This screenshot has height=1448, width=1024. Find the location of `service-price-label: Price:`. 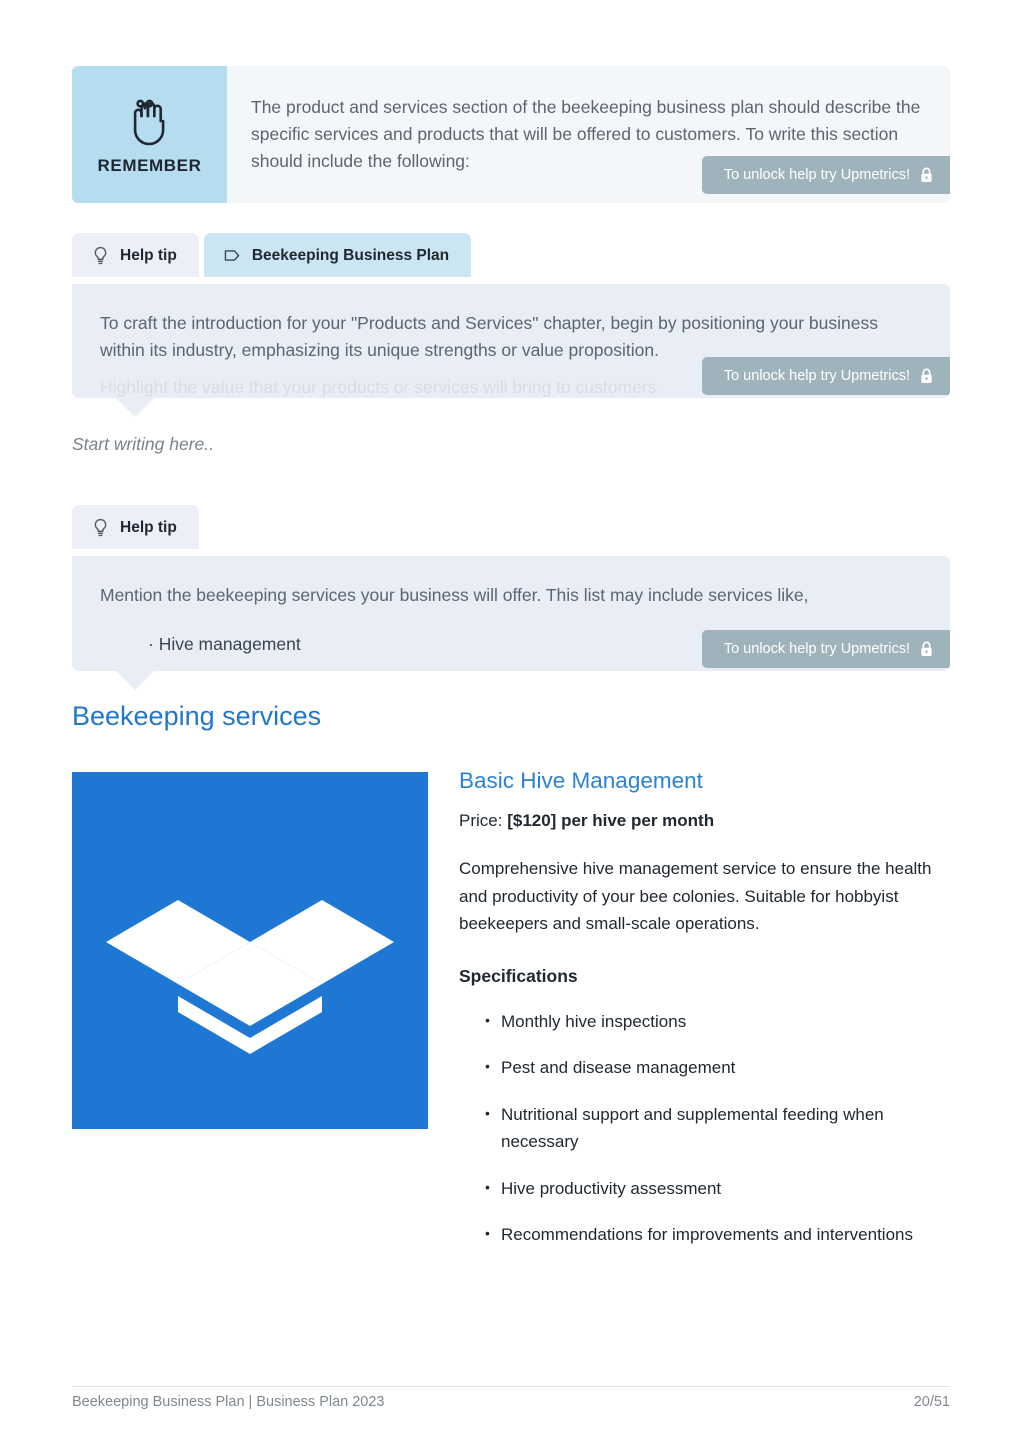

service-price-label: Price: is located at coordinates (481, 820).